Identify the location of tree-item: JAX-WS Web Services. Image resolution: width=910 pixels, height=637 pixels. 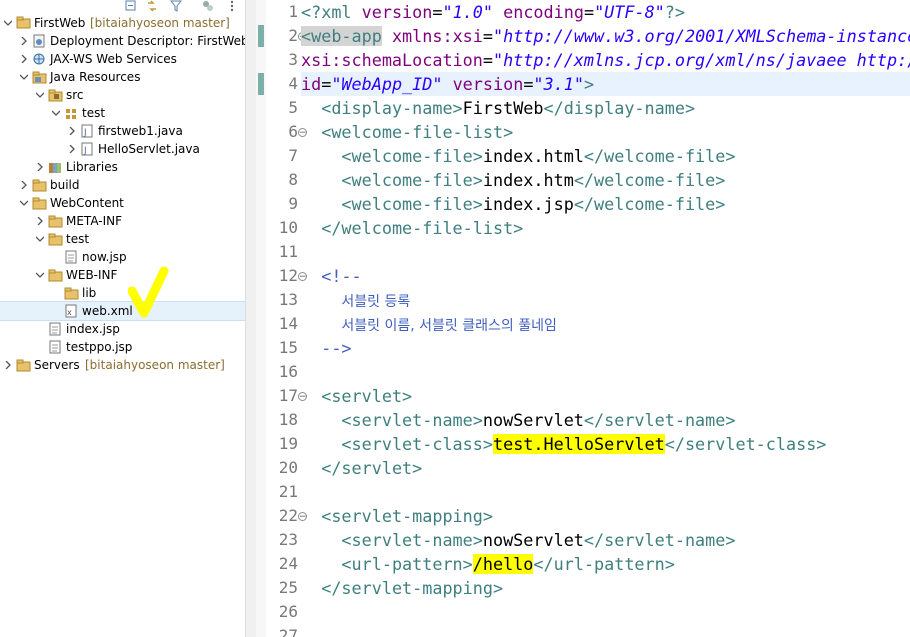
(122, 59).